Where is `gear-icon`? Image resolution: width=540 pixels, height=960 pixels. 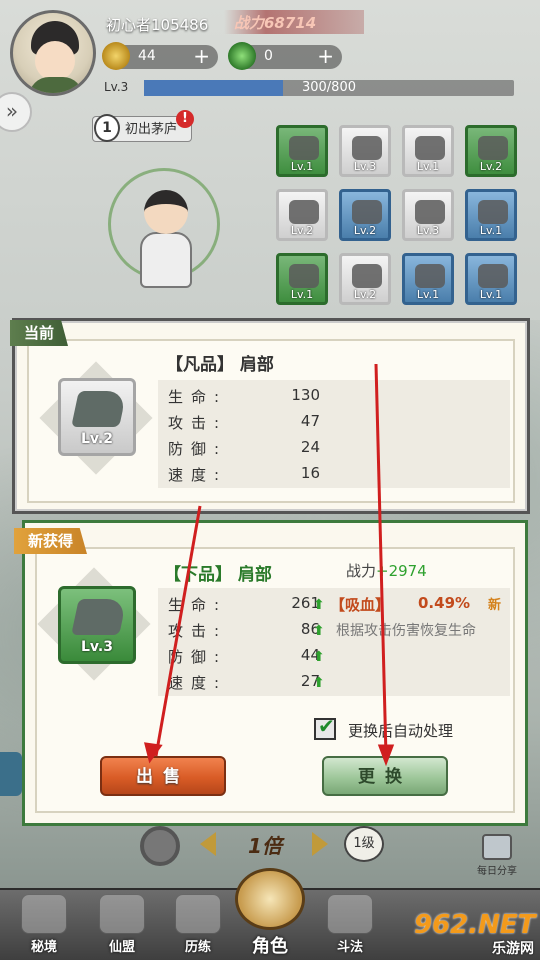
gear-icon is located at coordinates (160, 846).